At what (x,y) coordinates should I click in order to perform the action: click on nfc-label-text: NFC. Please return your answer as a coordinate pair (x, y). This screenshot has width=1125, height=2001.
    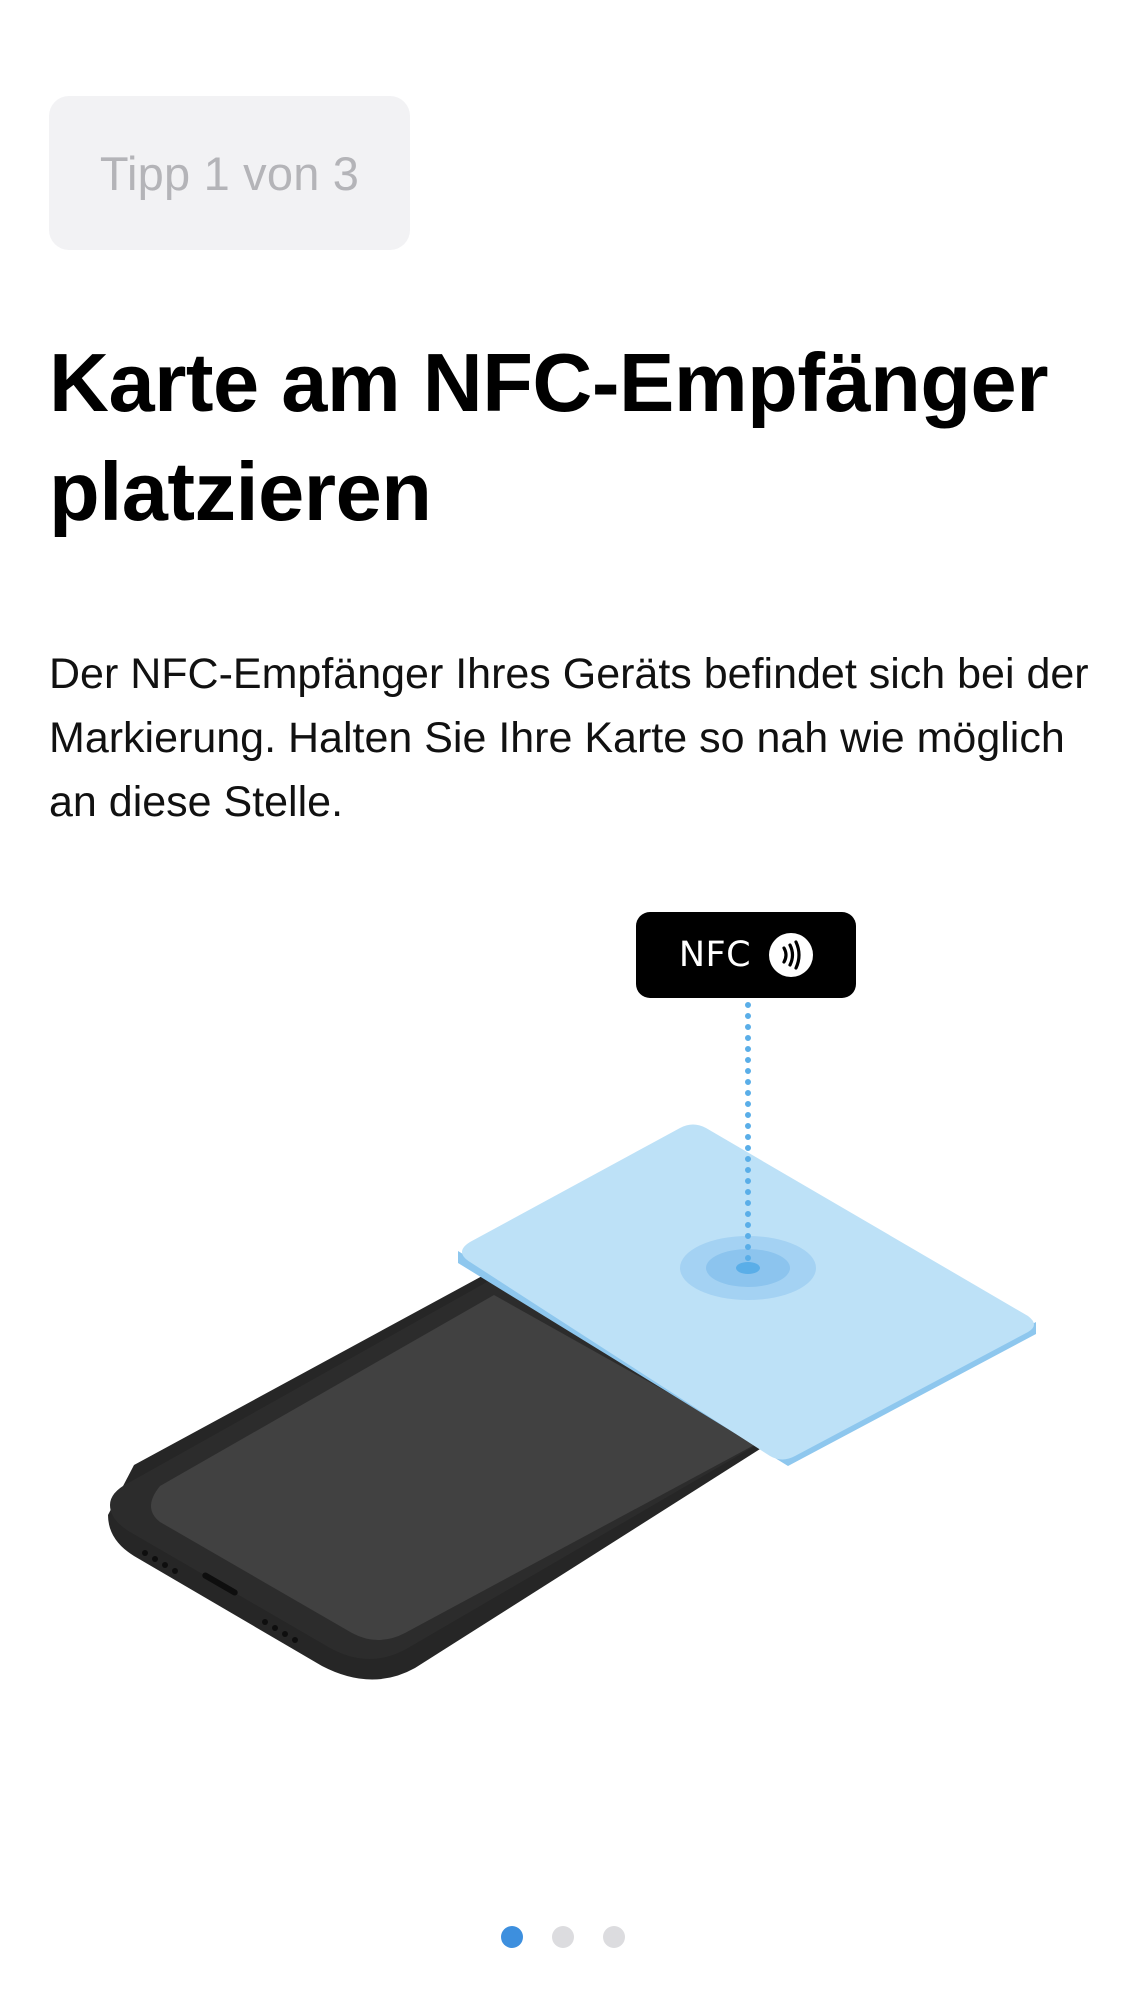
    Looking at the image, I should click on (715, 955).